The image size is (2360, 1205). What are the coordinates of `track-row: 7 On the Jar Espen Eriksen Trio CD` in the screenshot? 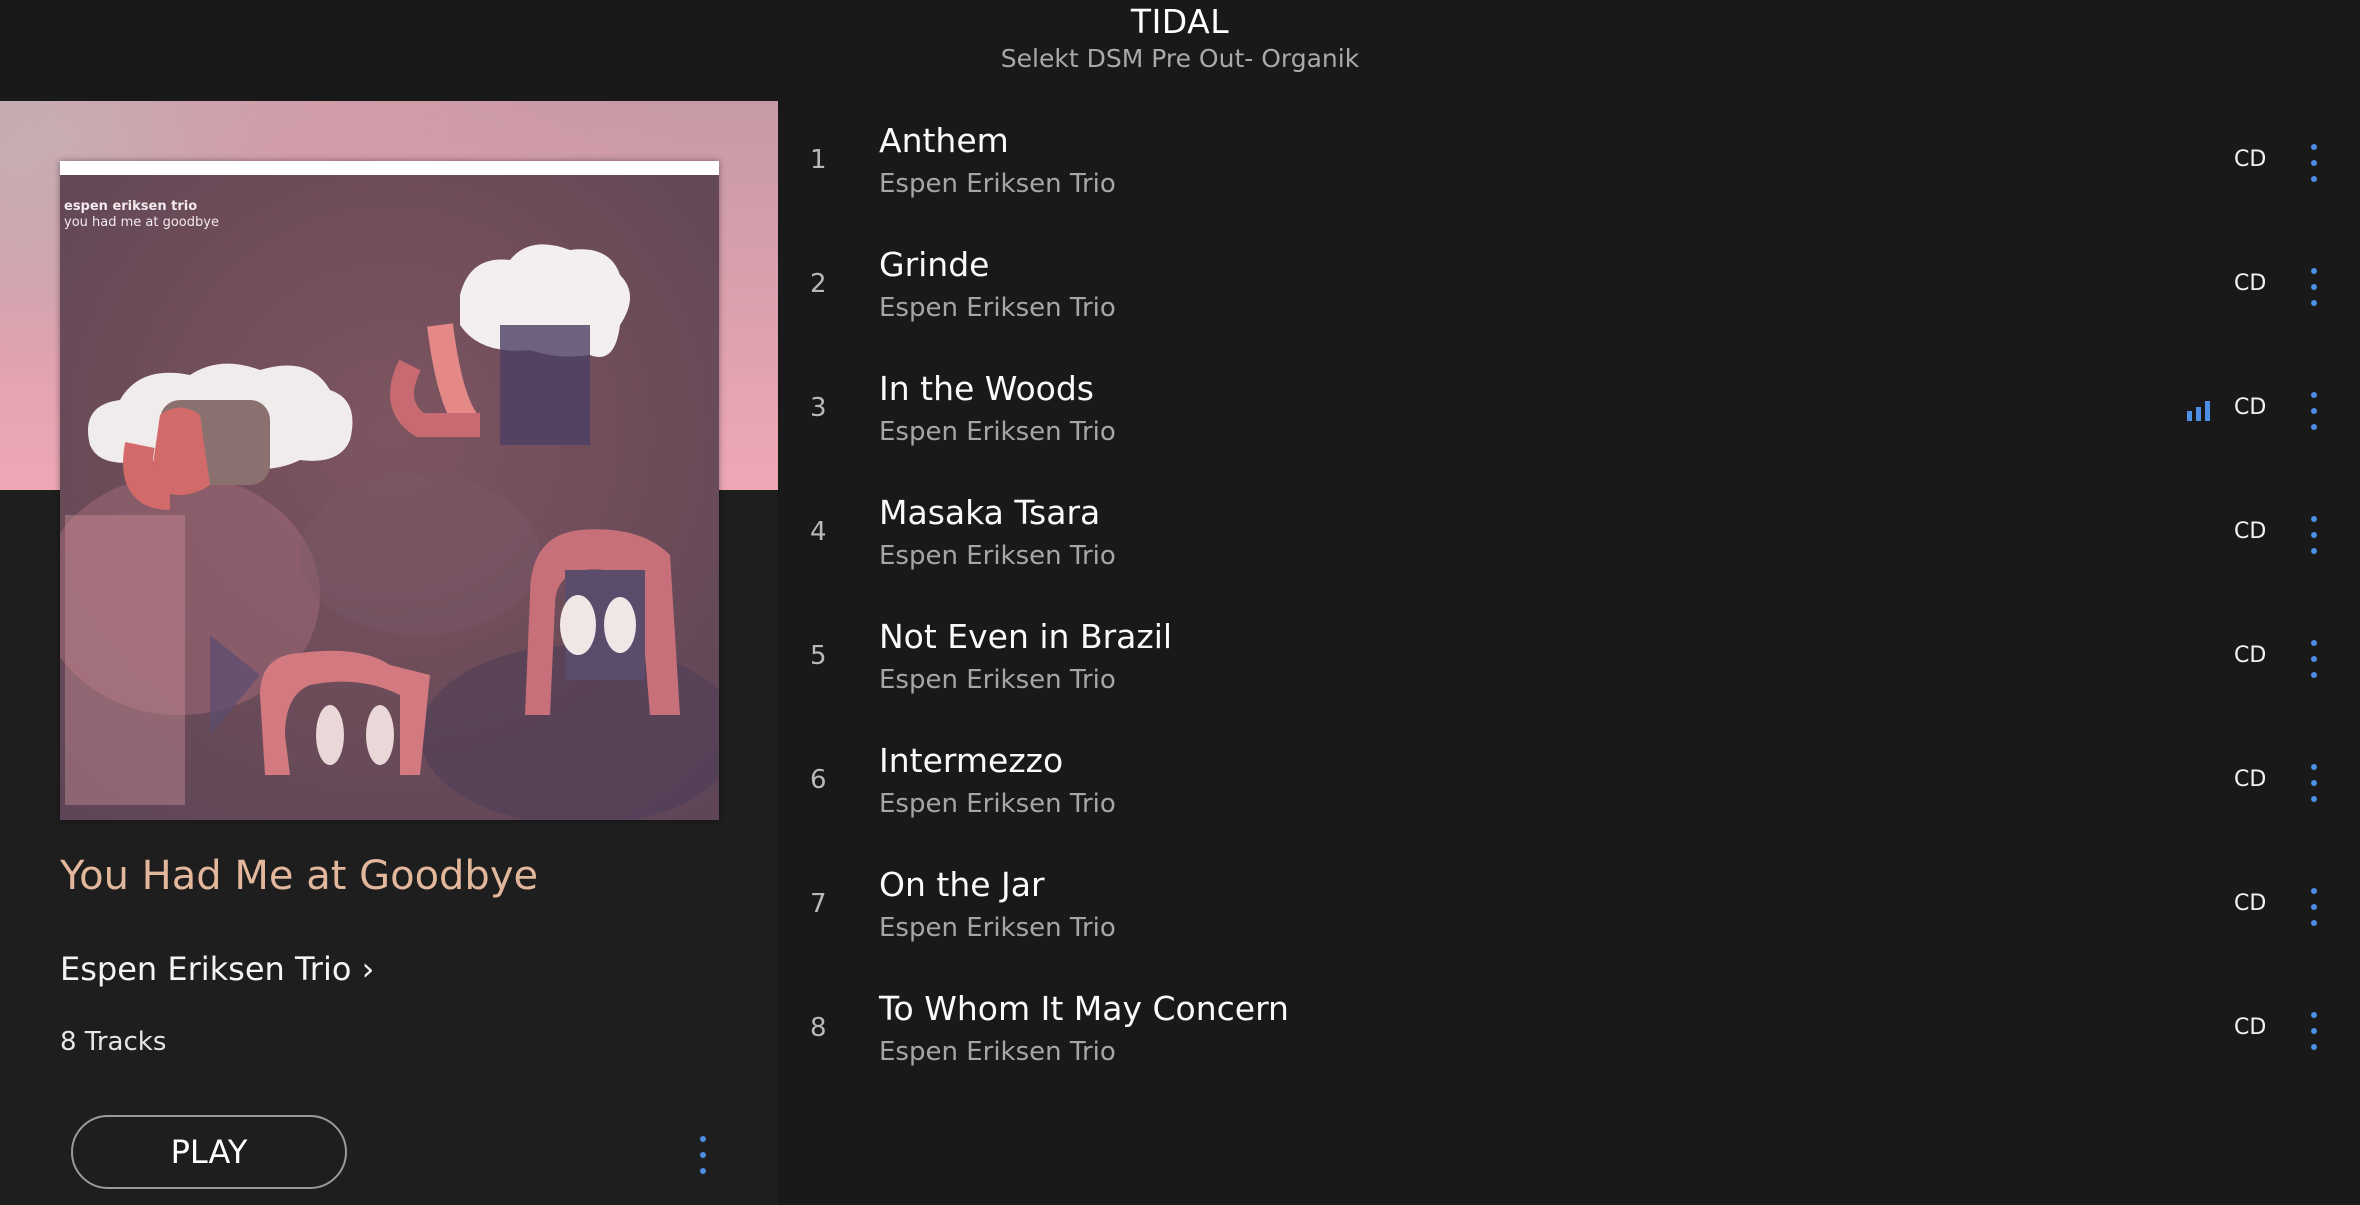 It's located at (1569, 907).